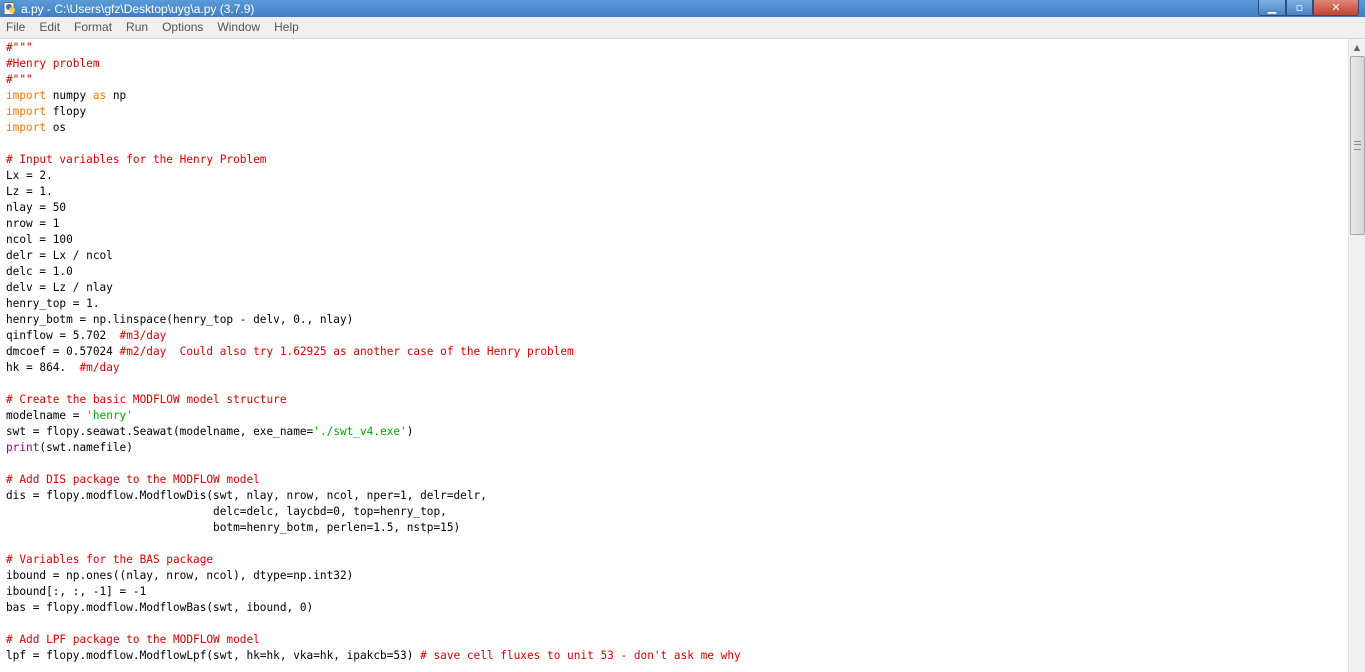  I want to click on code-token-plain: henry_top = 1., so click(53, 303).